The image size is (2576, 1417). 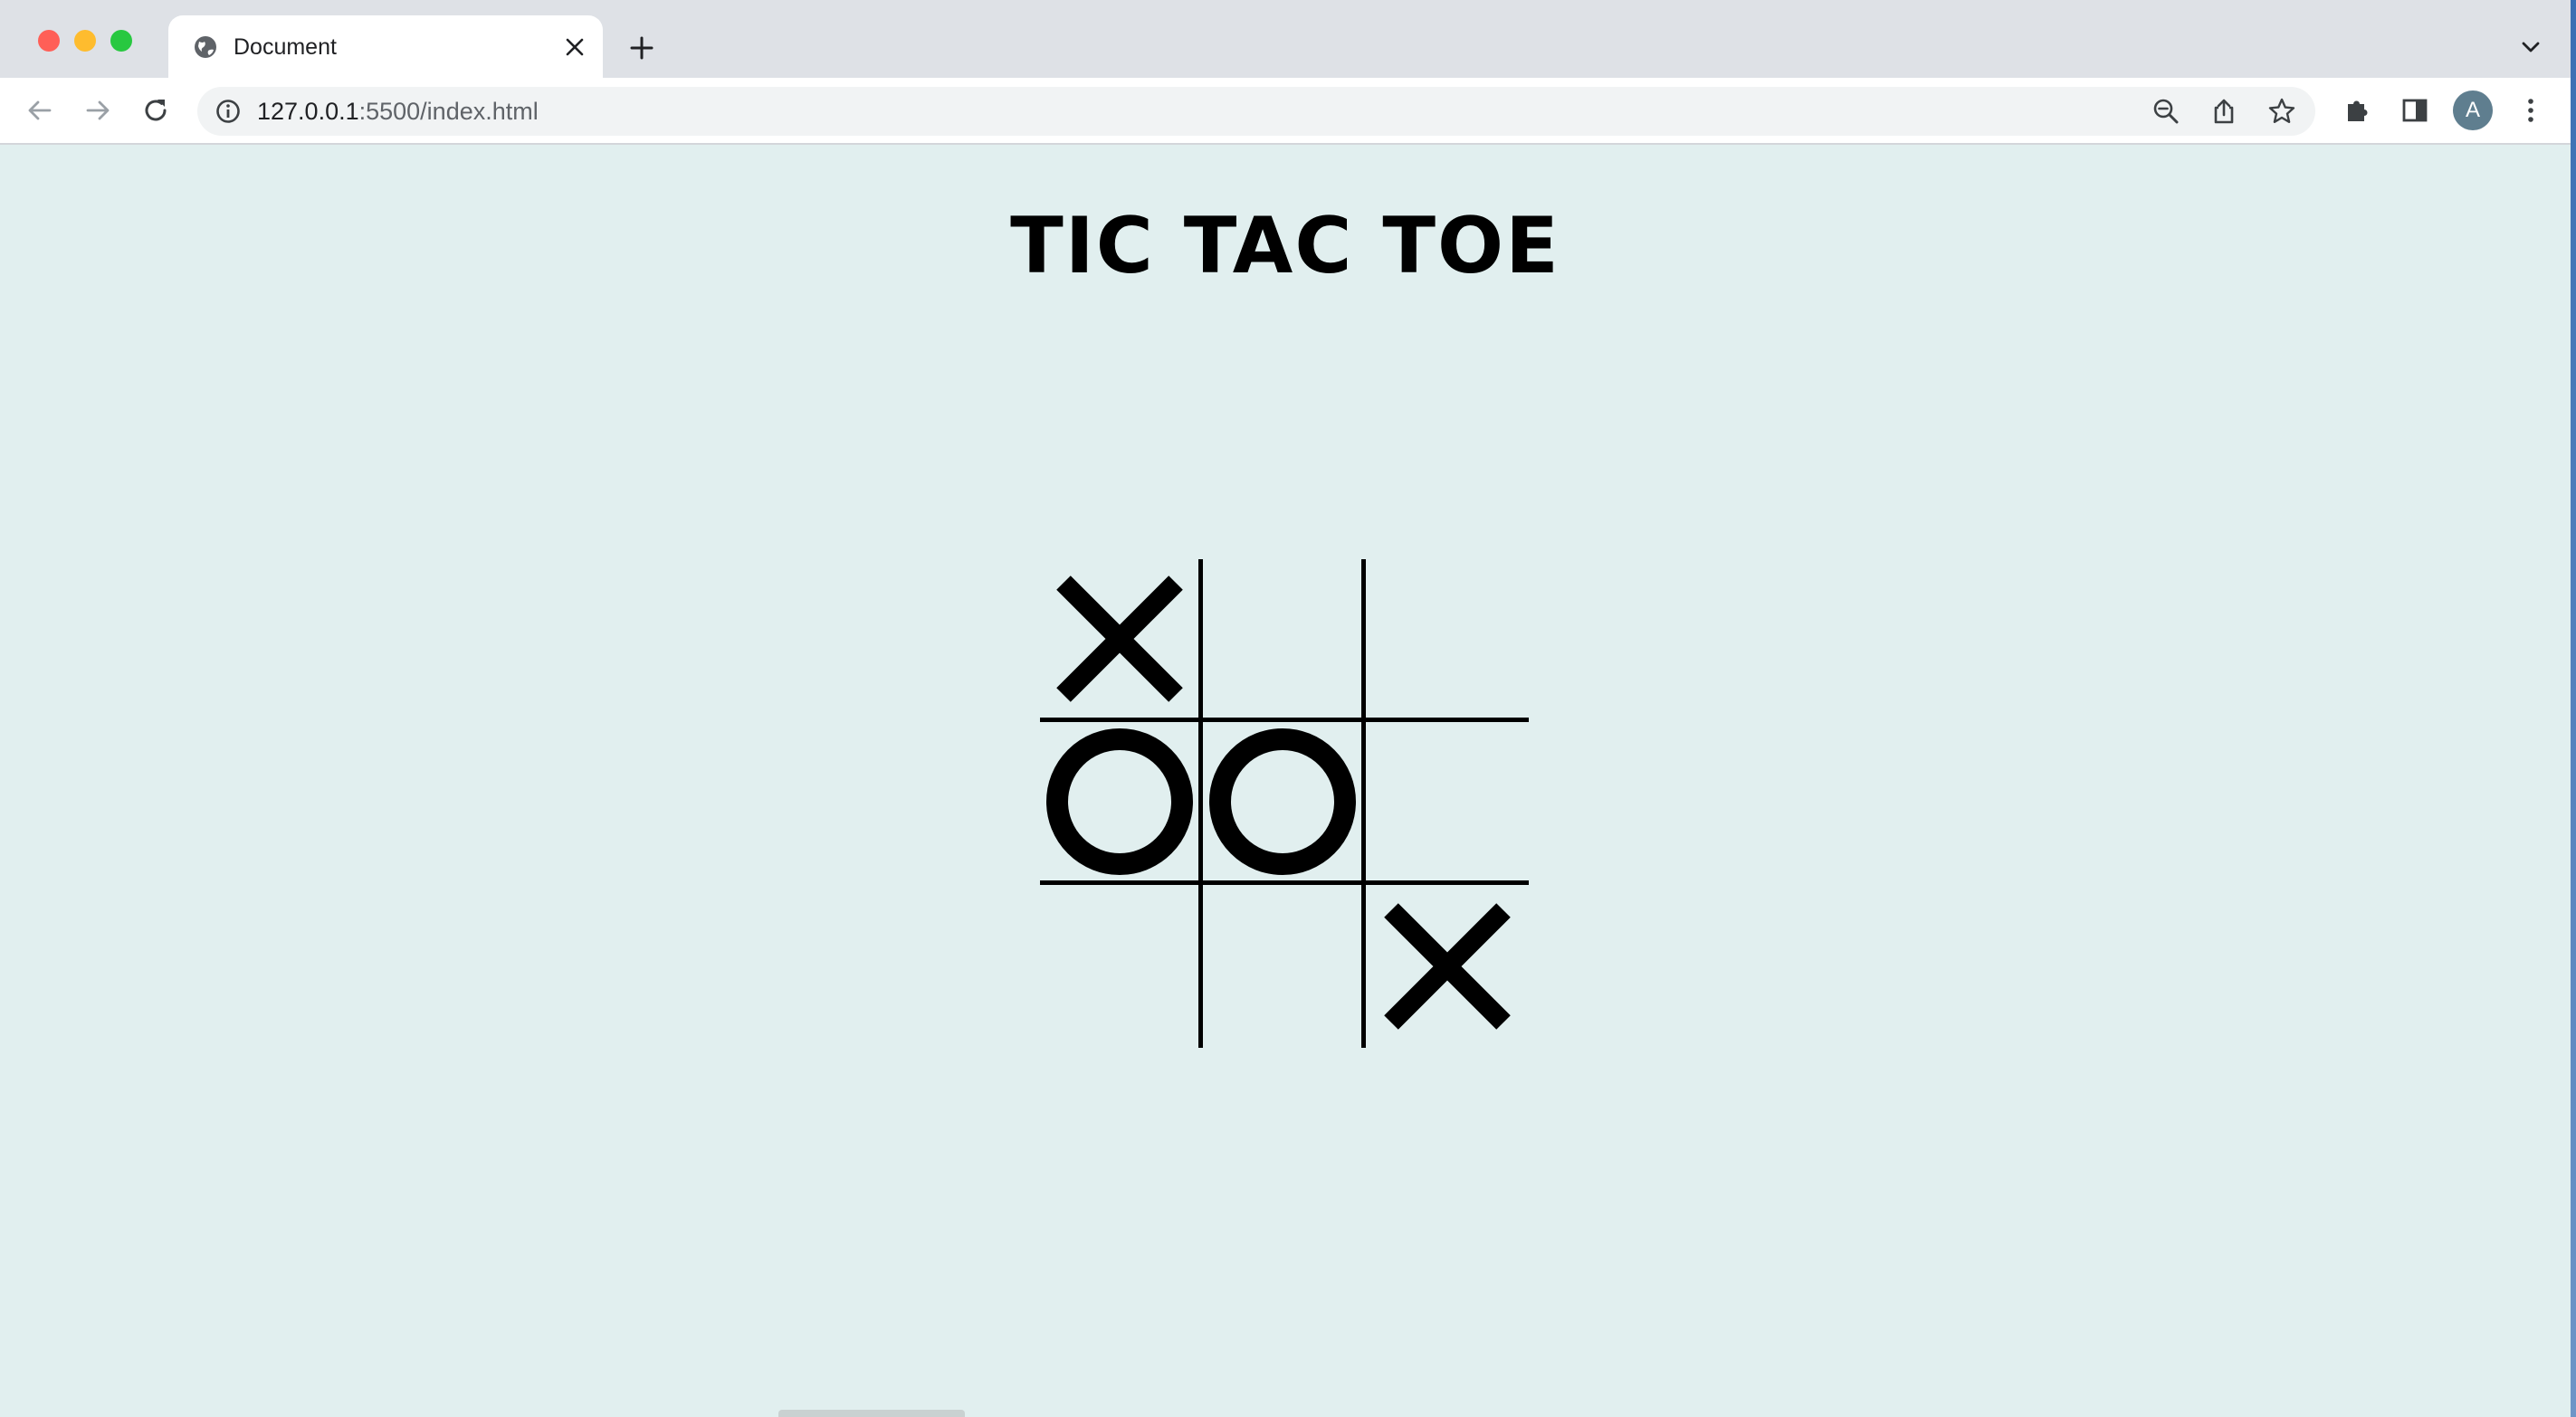 I want to click on globe-icon, so click(x=205, y=47).